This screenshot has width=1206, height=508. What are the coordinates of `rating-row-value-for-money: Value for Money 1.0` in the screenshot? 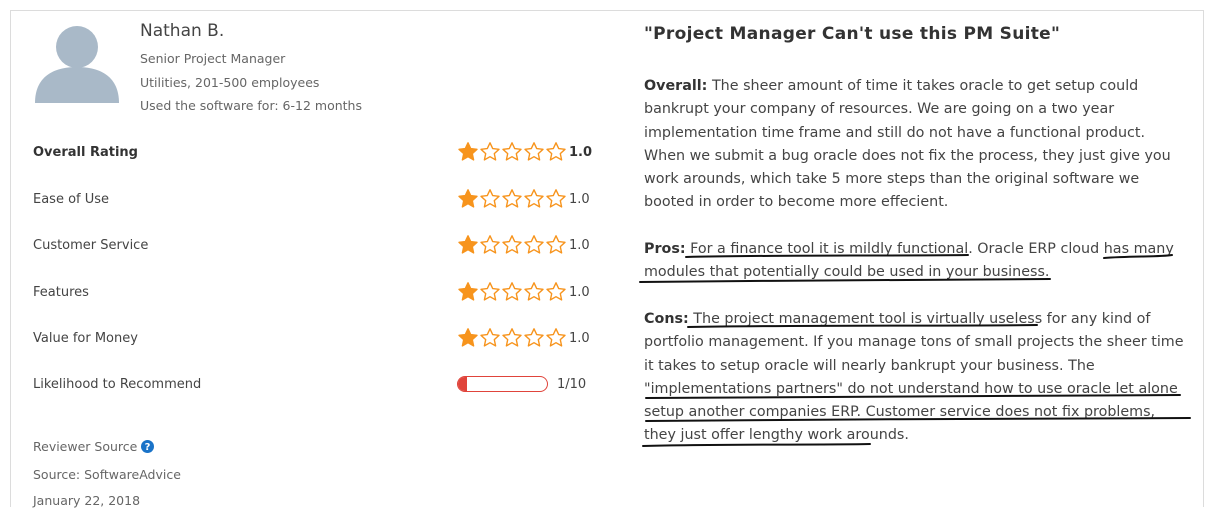 It's located at (313, 339).